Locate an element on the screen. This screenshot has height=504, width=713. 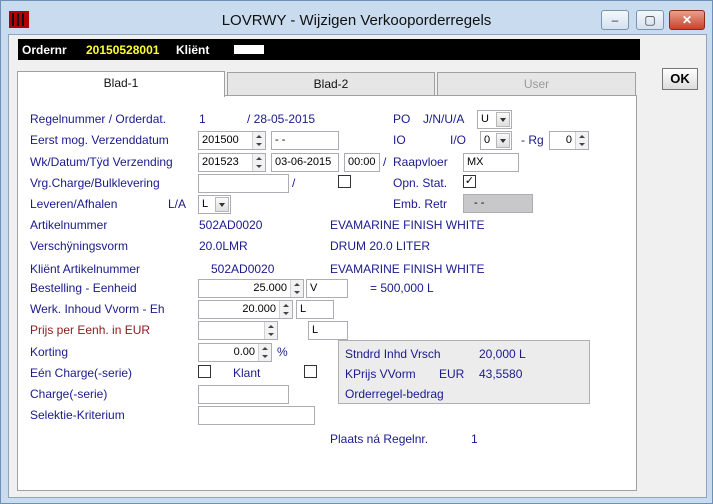
verschijningsvorm-label: Verschÿningsvorm is located at coordinates (79, 246).